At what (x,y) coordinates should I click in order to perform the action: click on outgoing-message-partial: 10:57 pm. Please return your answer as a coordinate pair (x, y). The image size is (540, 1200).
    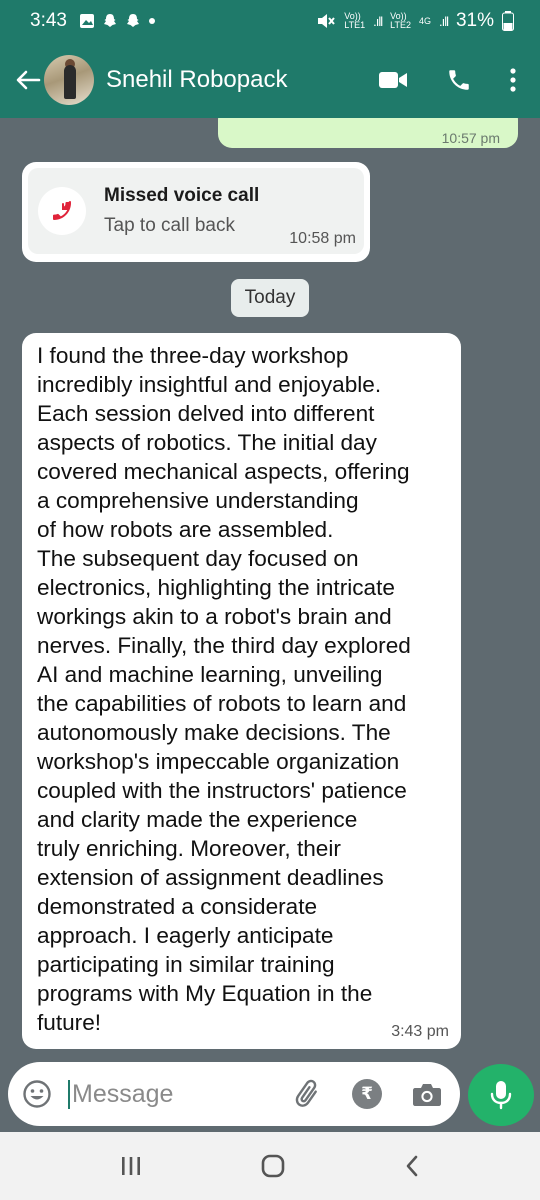
    Looking at the image, I should click on (368, 133).